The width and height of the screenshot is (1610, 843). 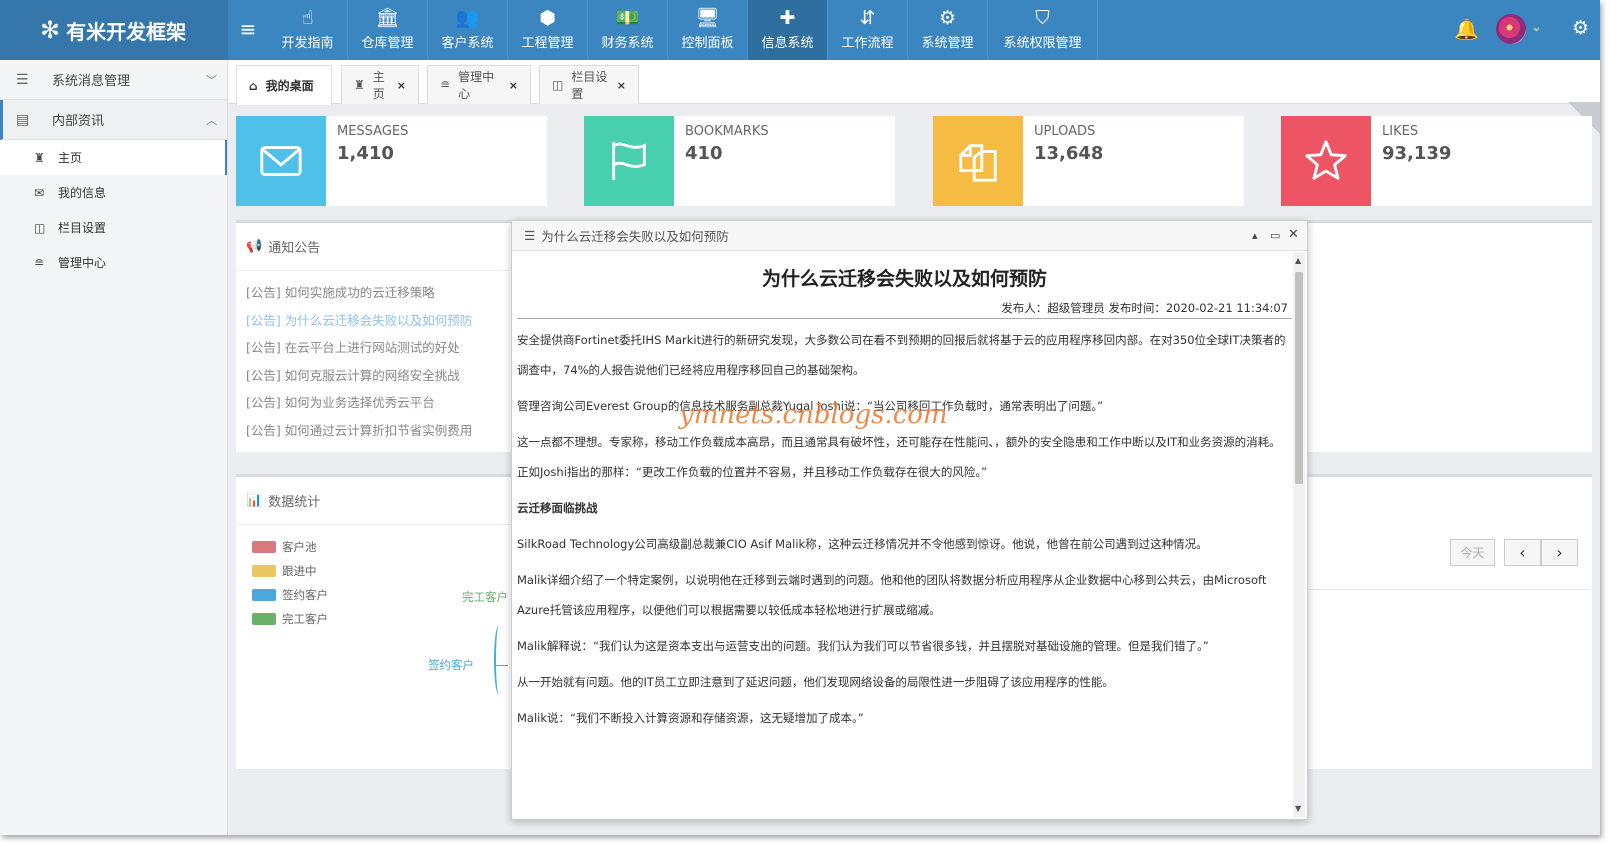 I want to click on chevron-left-icon: ‹, so click(x=1522, y=552).